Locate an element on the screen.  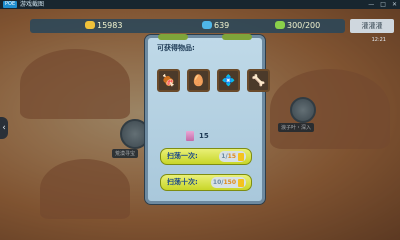
left-arrow-icon: ‹ is located at coordinates (4, 128).